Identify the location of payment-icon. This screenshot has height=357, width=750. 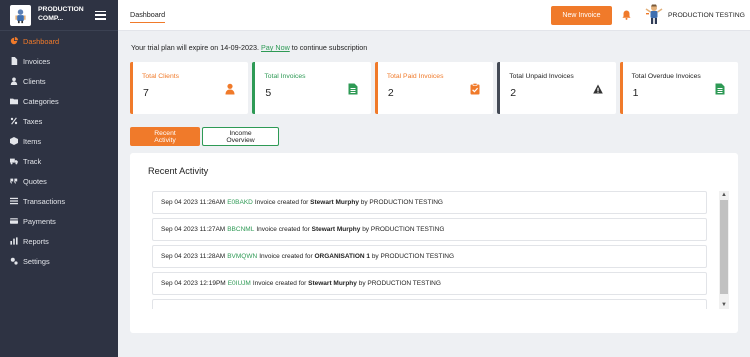
(14, 221).